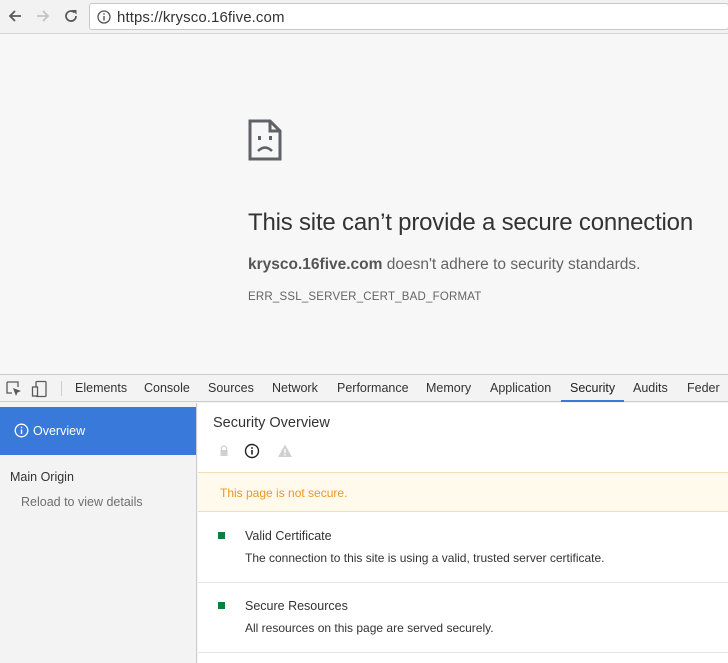 This screenshot has height=663, width=728. I want to click on tab-performance: Performance, so click(373, 388).